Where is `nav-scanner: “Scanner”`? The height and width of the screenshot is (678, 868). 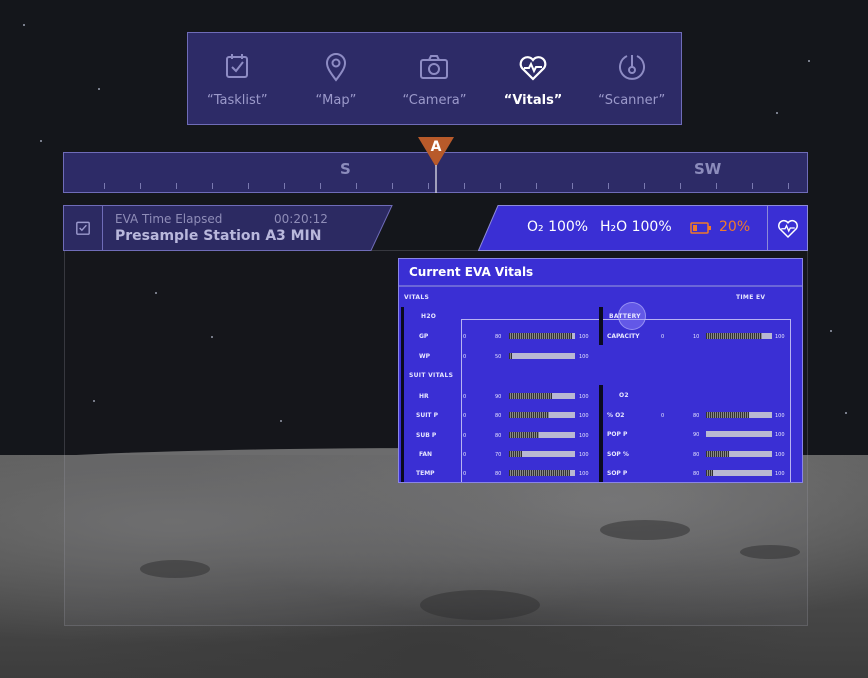
nav-scanner: “Scanner” is located at coordinates (631, 78).